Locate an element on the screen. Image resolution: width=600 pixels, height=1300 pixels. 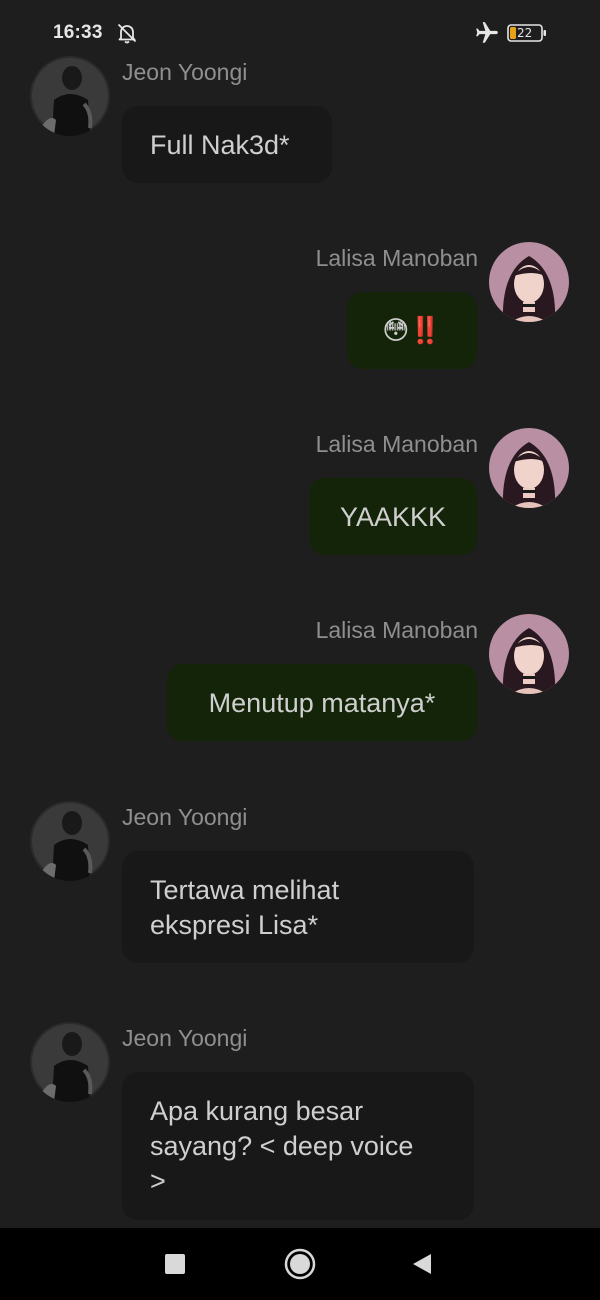
status-bar: 16:33 22 is located at coordinates (300, 31).